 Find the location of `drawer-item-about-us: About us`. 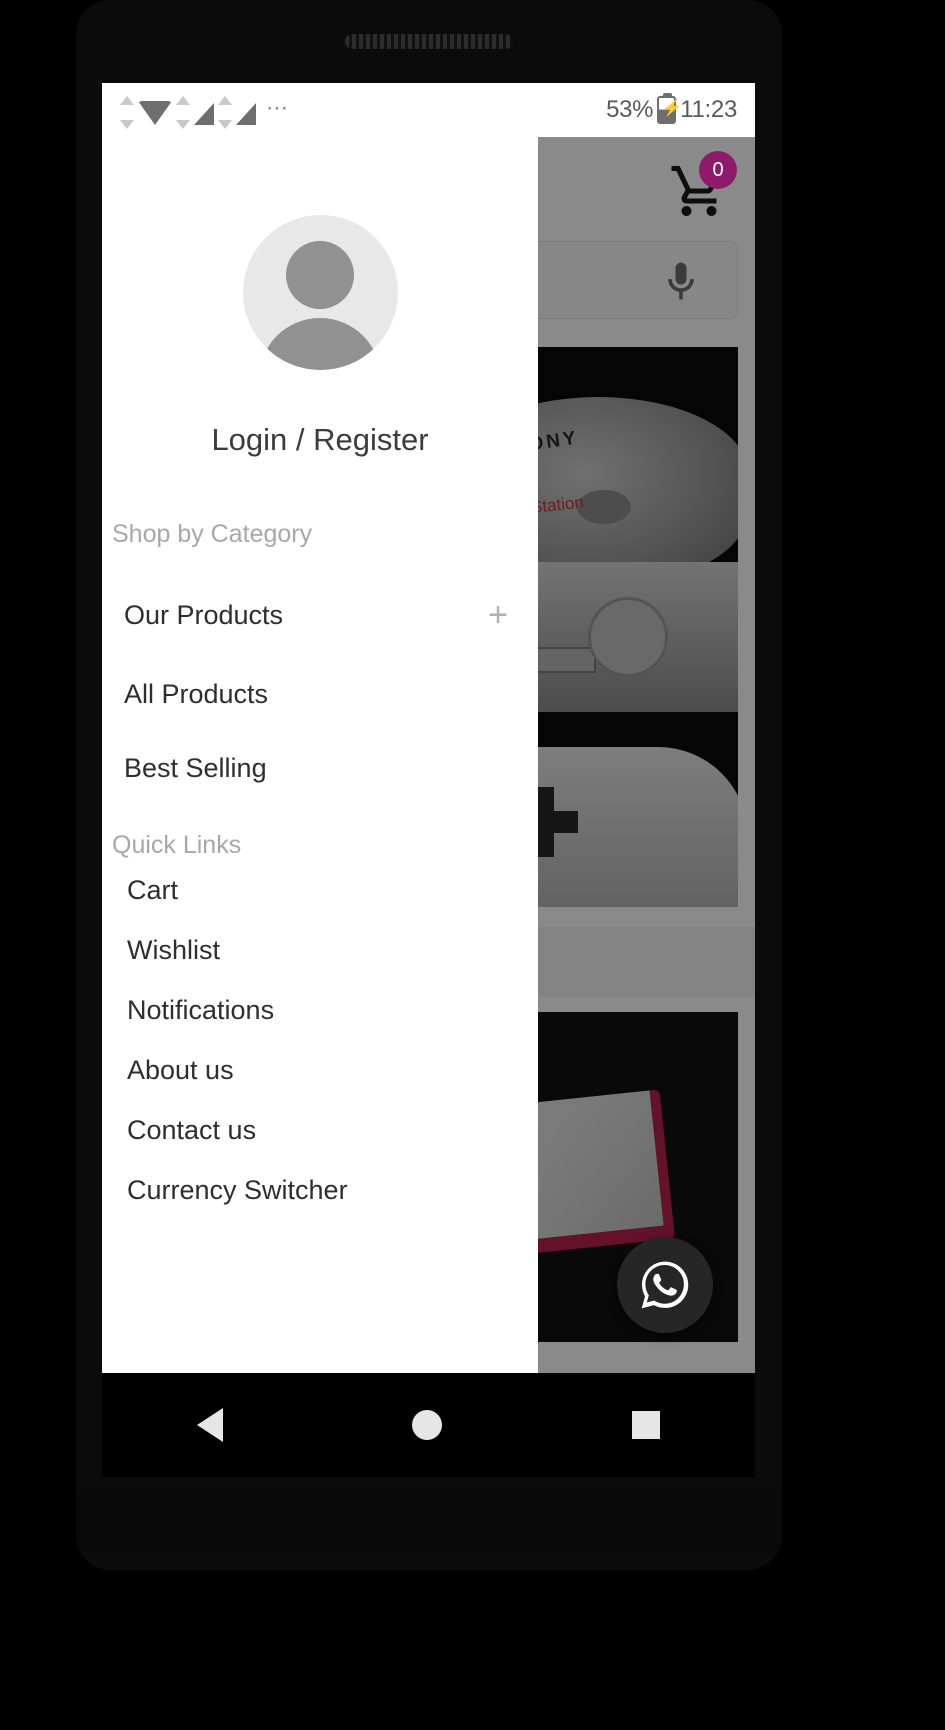

drawer-item-about-us: About us is located at coordinates (320, 1070).